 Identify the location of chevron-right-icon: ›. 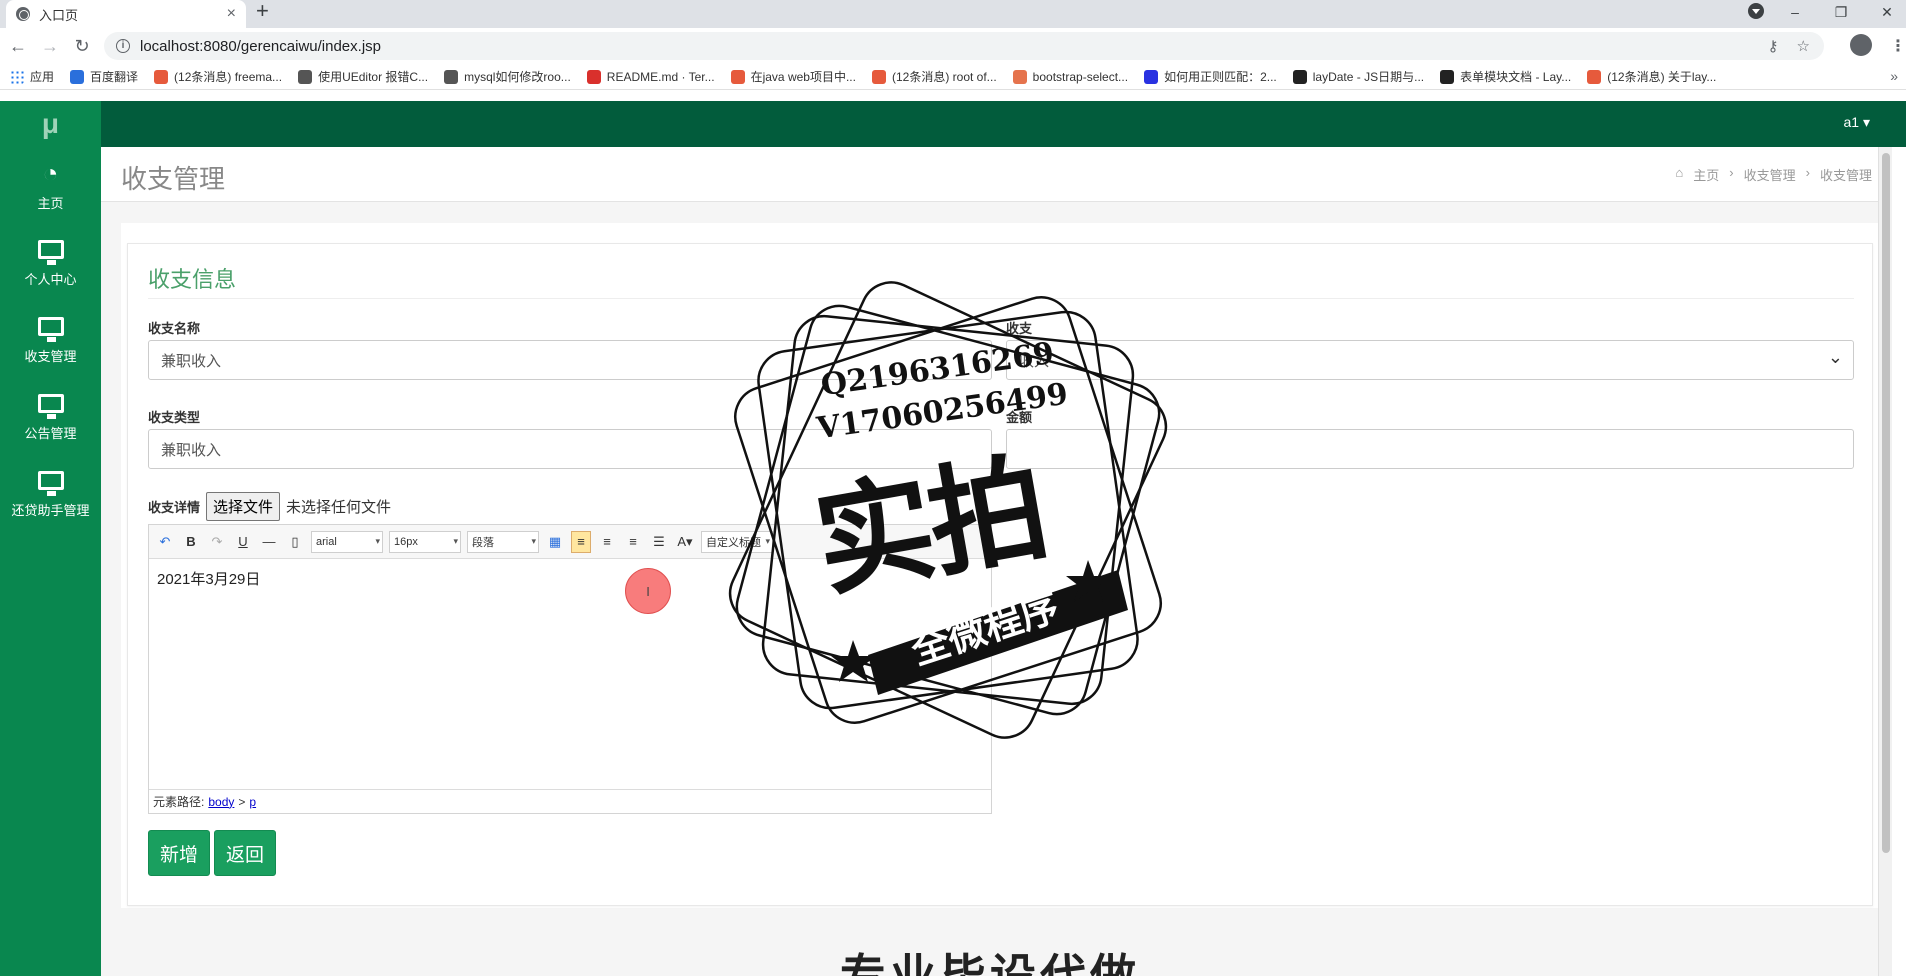
(1807, 172).